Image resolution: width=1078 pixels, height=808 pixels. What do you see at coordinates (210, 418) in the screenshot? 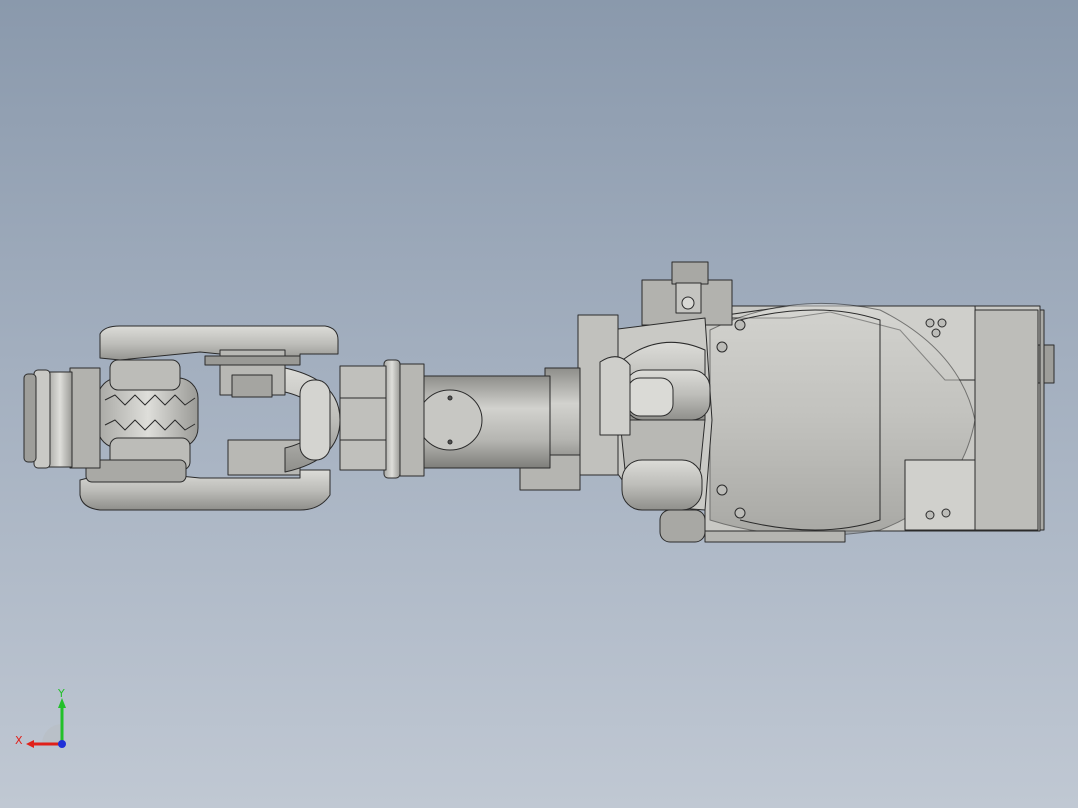
I see `forearm-fork` at bounding box center [210, 418].